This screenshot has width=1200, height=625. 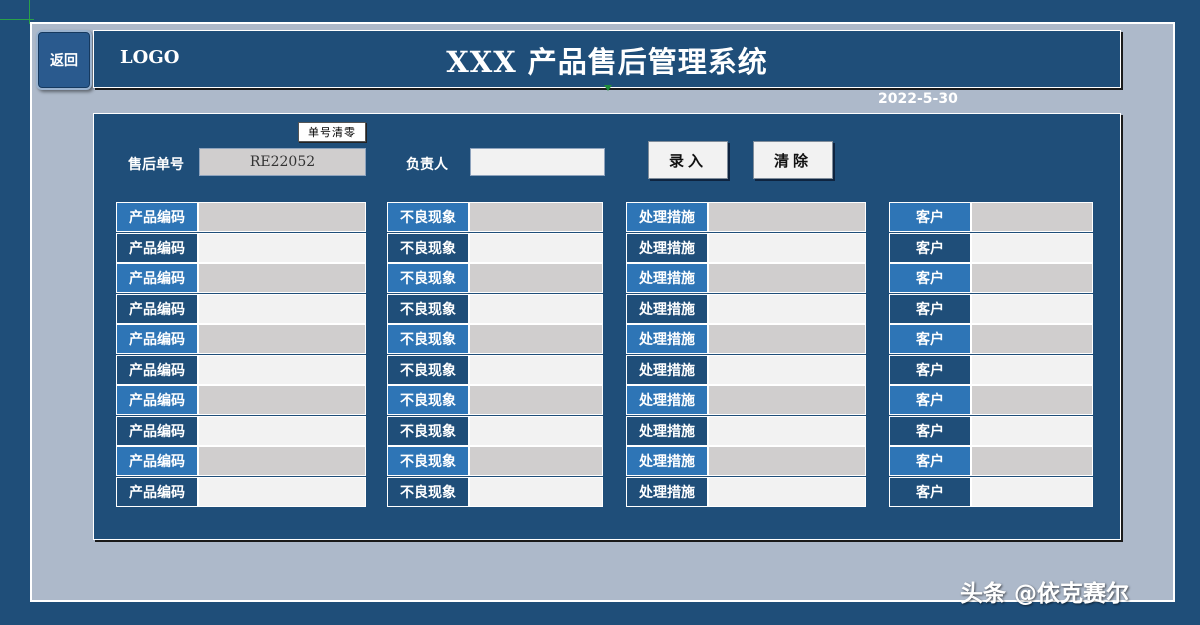 I want to click on order-number-label: 售后单号, so click(x=156, y=165).